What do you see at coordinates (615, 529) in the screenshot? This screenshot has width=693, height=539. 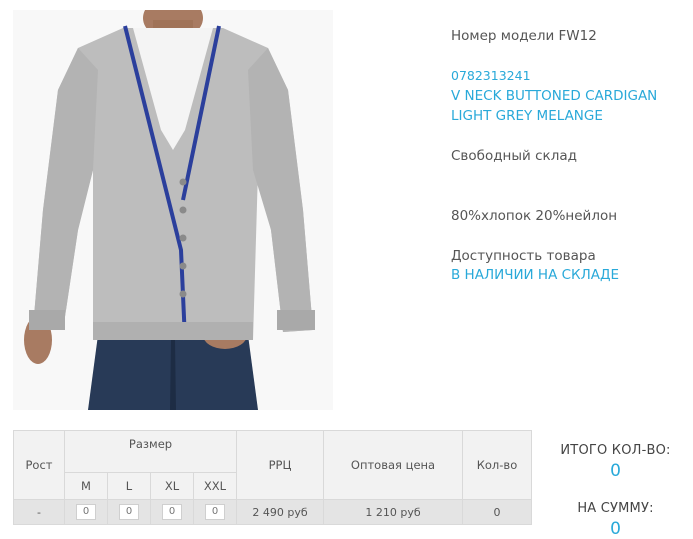 I see `total-sum-value: 0` at bounding box center [615, 529].